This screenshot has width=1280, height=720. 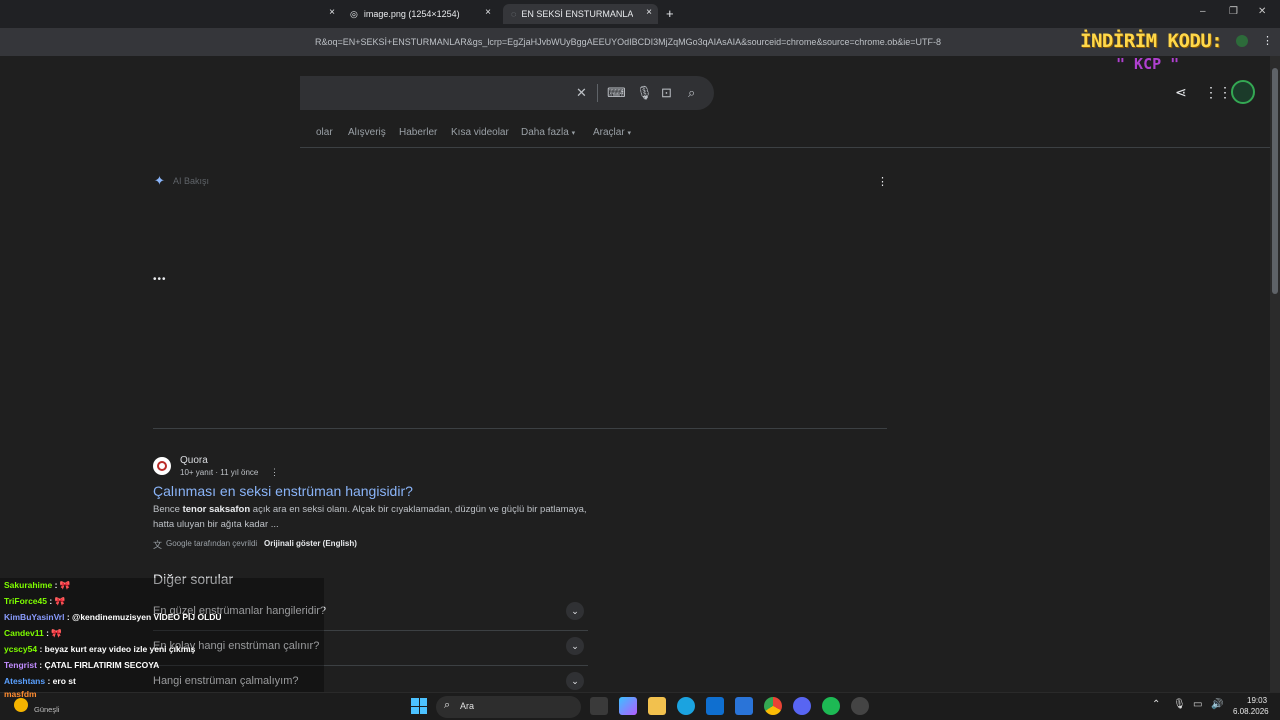 What do you see at coordinates (21, 649) in the screenshot?
I see `chat-user: ycscy54` at bounding box center [21, 649].